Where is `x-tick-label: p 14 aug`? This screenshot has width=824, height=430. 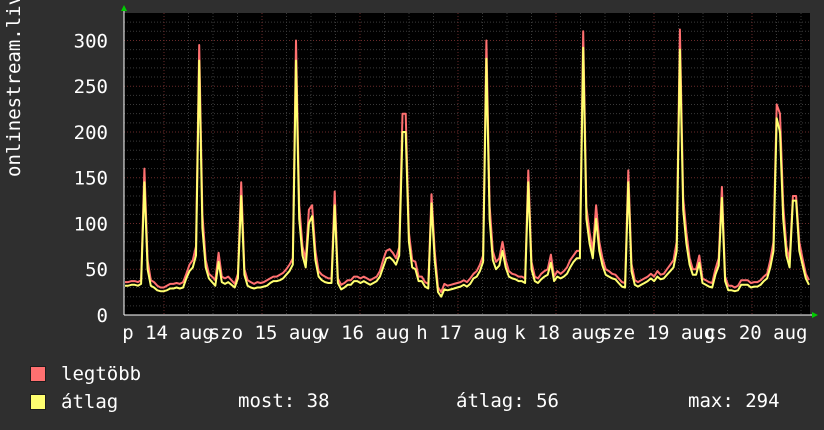
x-tick-label: p 14 aug is located at coordinates (168, 333).